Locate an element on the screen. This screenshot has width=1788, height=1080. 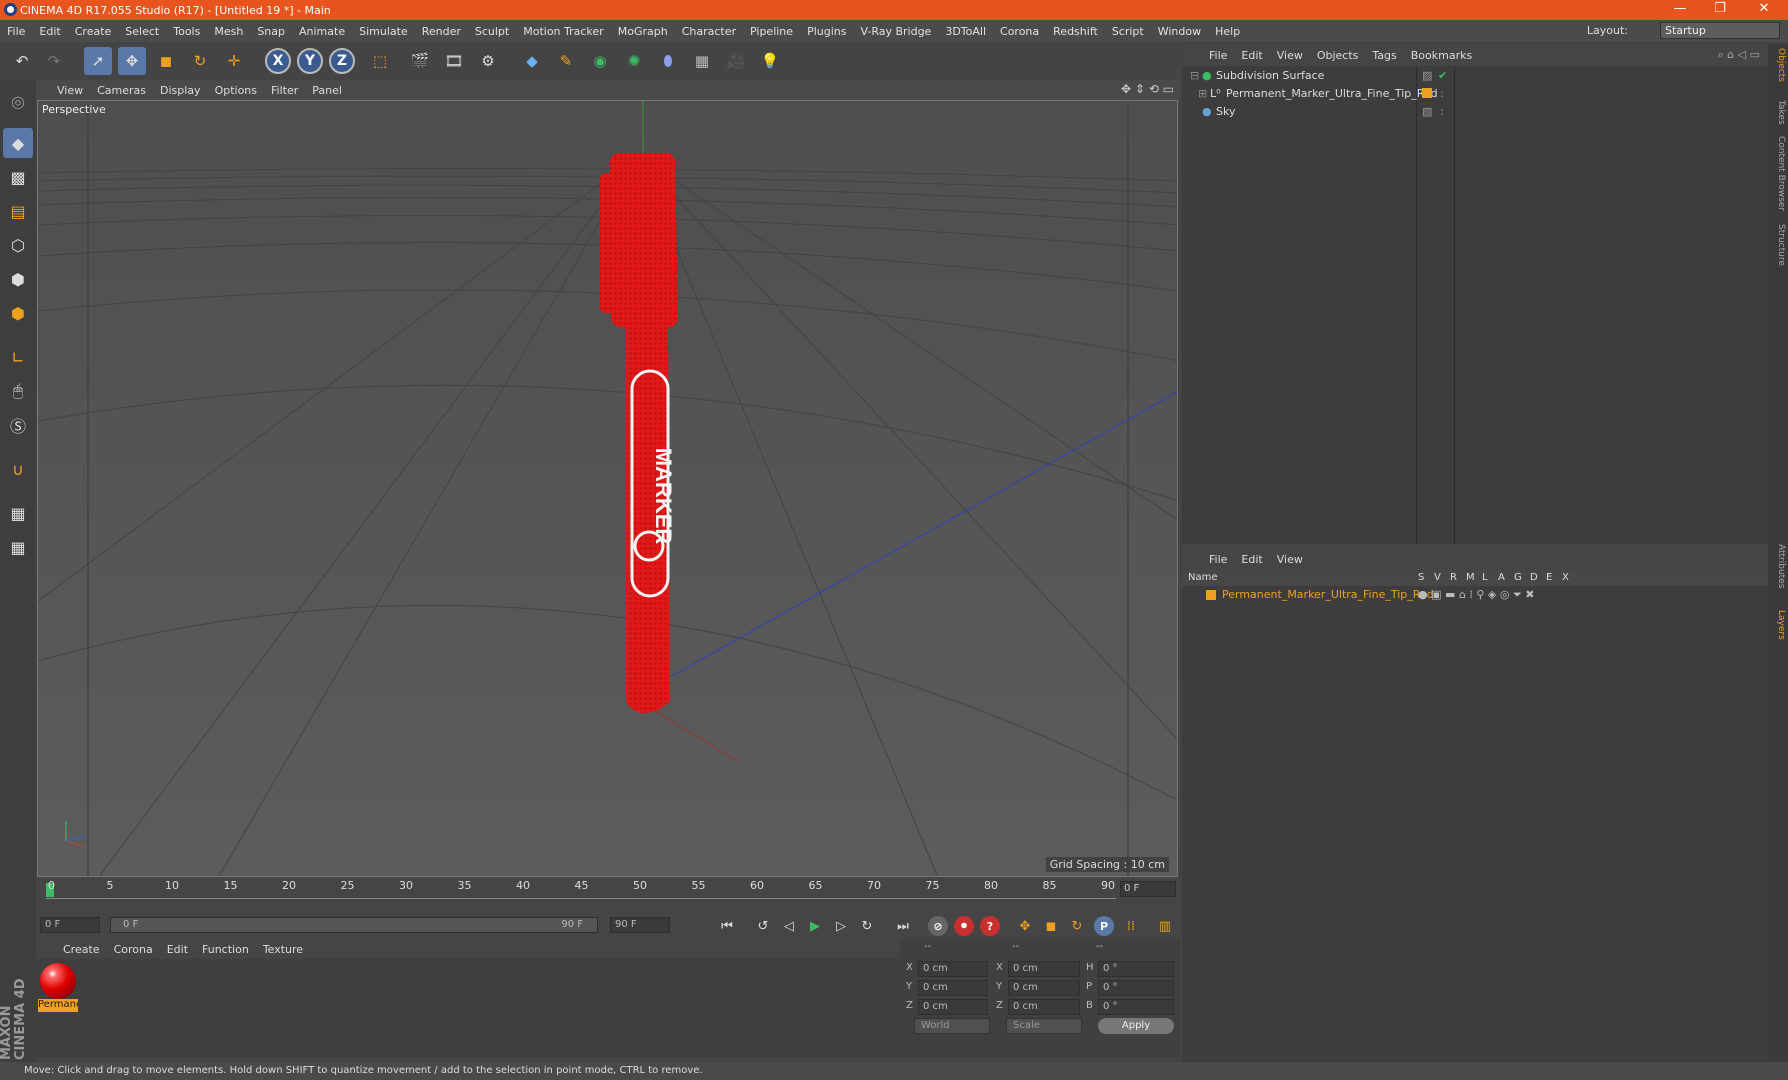
position-y-field: 0 cm is located at coordinates (953, 988).